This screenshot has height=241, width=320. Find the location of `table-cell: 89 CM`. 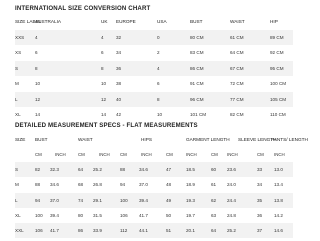

table-cell: 89 CM is located at coordinates (277, 37).